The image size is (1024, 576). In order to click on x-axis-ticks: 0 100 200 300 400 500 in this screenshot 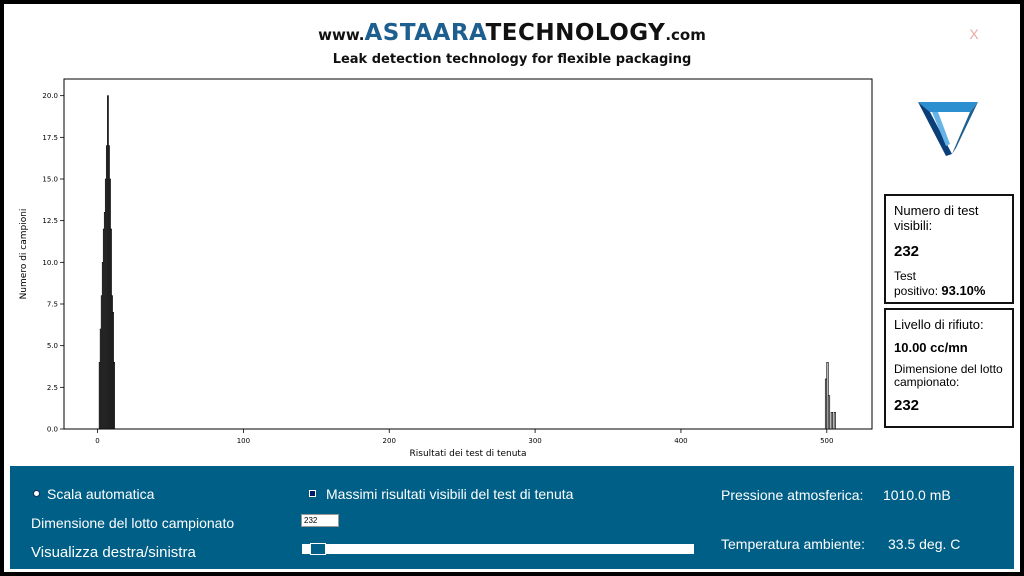, I will do `click(464, 437)`.